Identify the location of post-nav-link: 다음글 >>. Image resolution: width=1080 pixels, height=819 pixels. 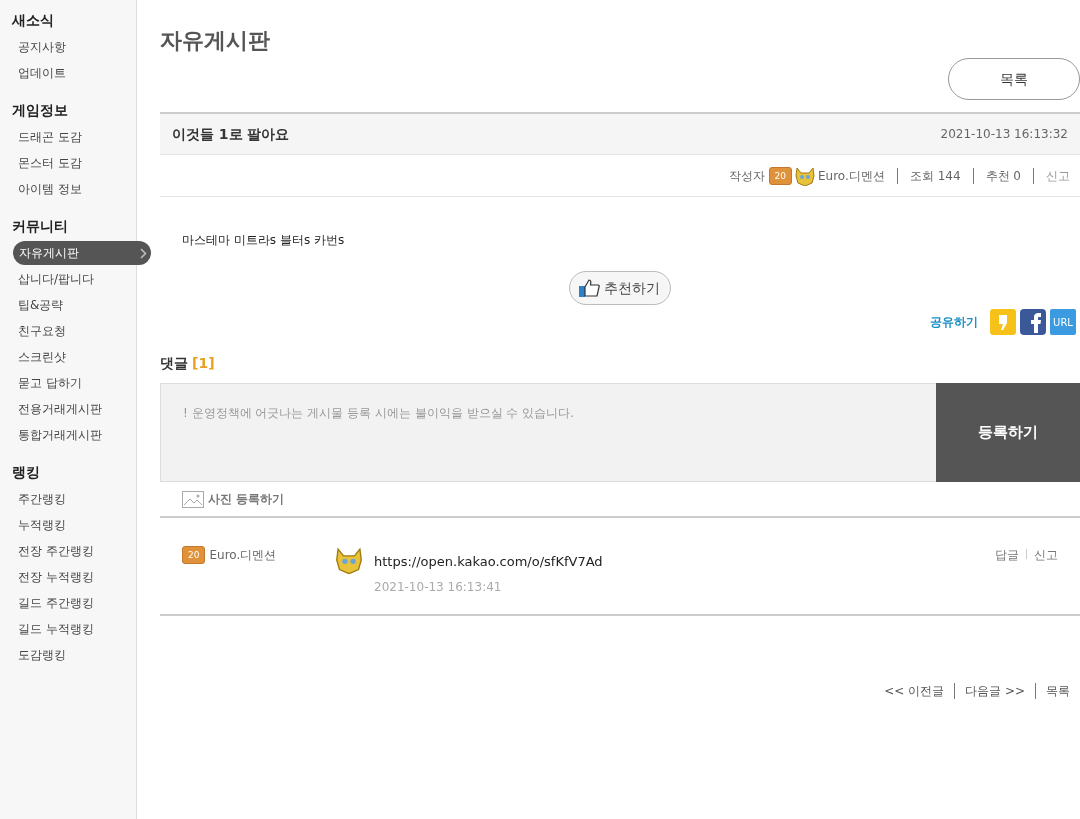
(995, 691).